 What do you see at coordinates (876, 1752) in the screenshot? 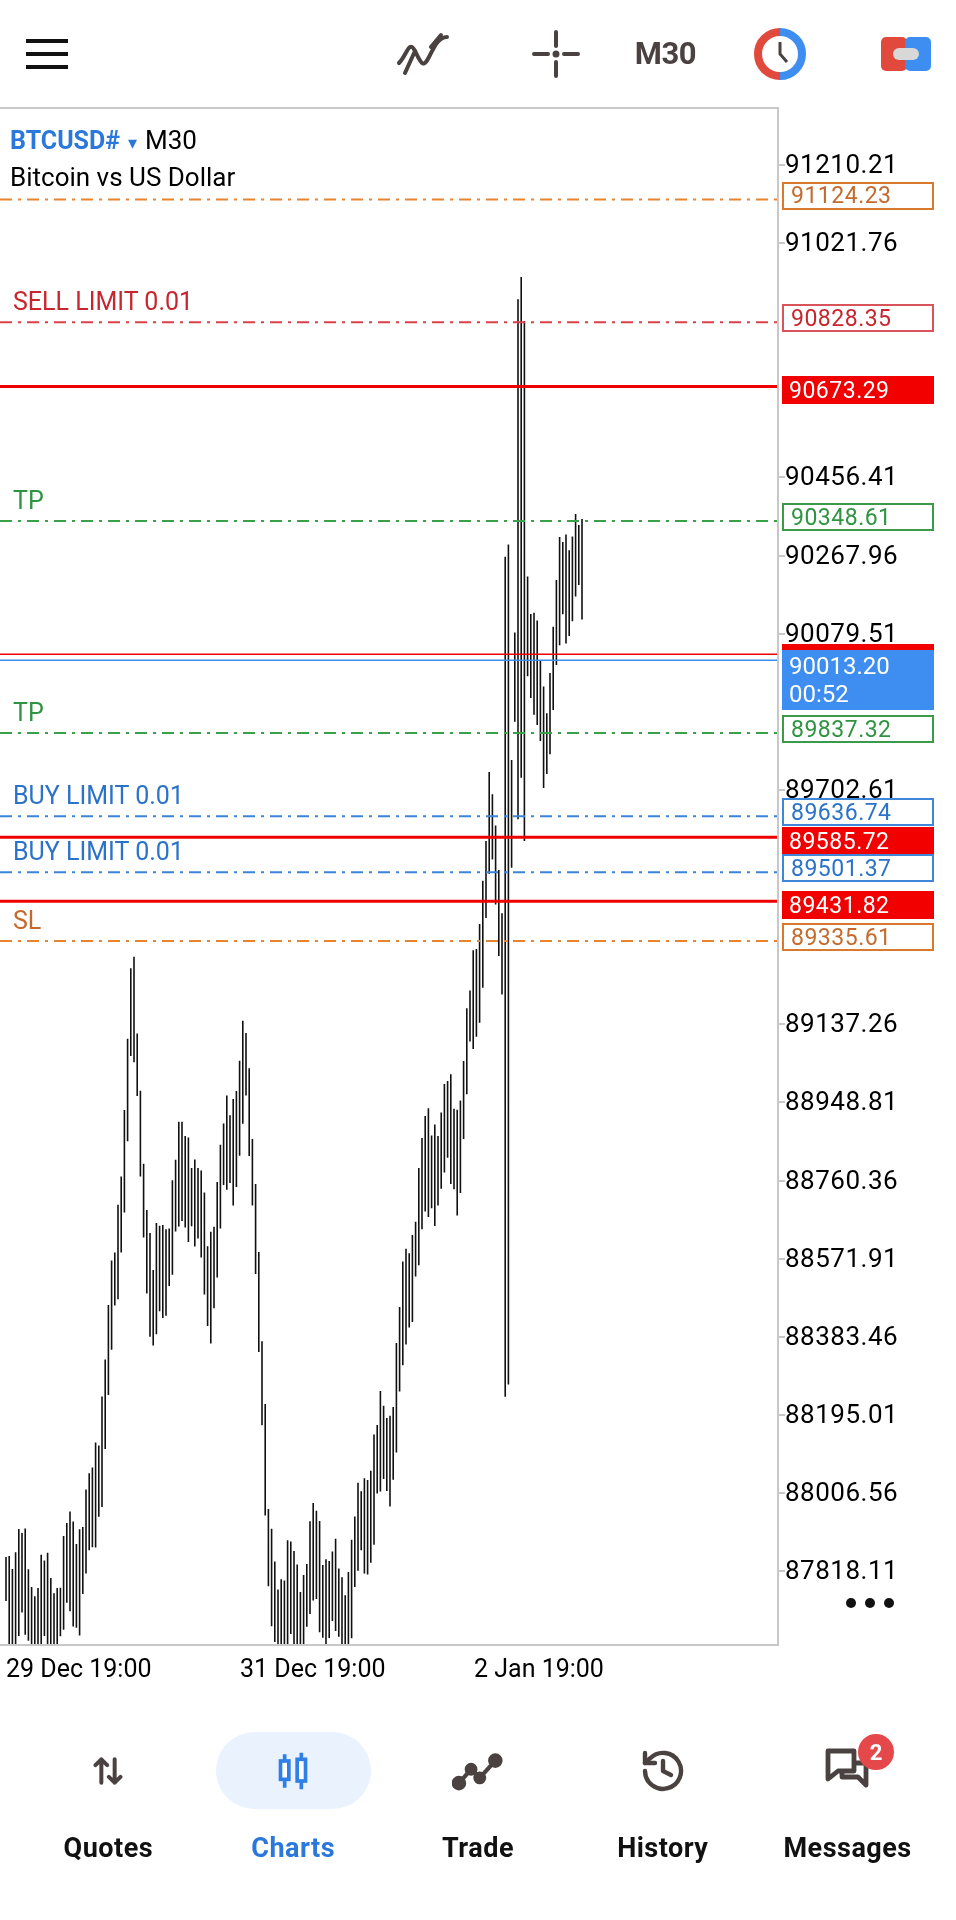
I see `notification-badge: 2` at bounding box center [876, 1752].